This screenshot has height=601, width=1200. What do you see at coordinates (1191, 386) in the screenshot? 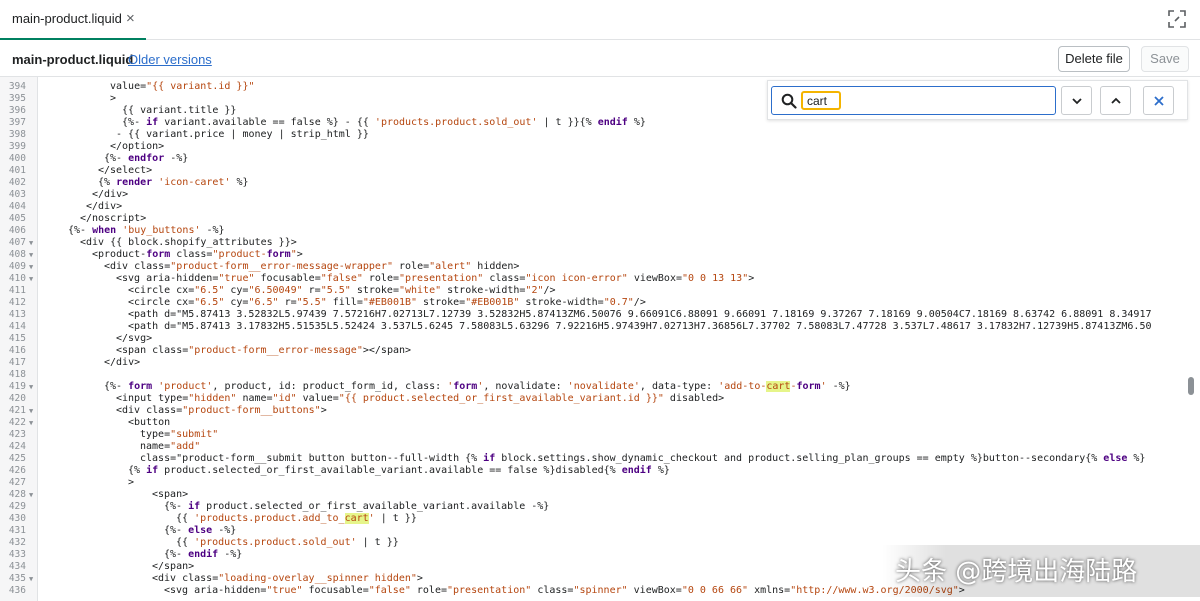
I see `scrollbar` at bounding box center [1191, 386].